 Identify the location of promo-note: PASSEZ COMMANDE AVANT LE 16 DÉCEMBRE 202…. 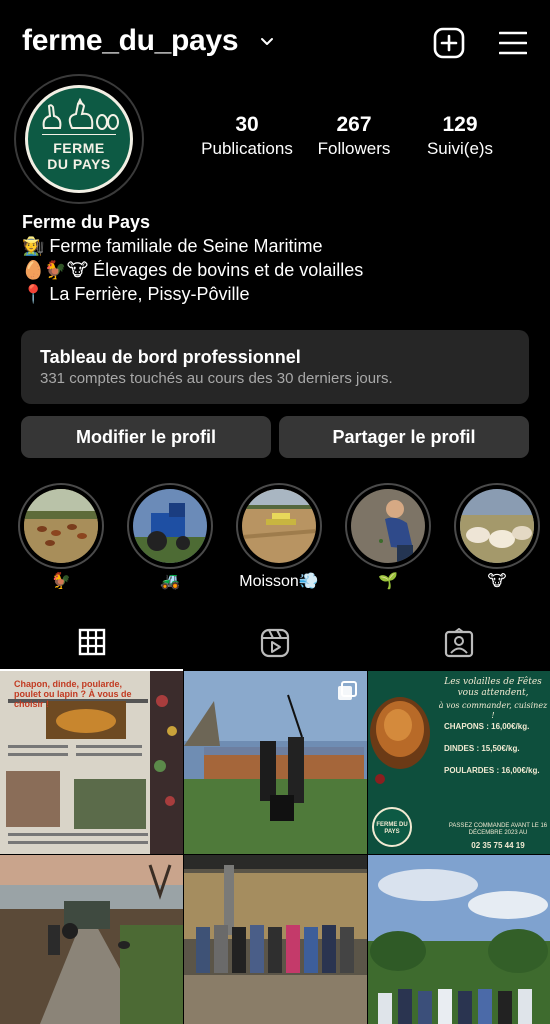
(498, 829).